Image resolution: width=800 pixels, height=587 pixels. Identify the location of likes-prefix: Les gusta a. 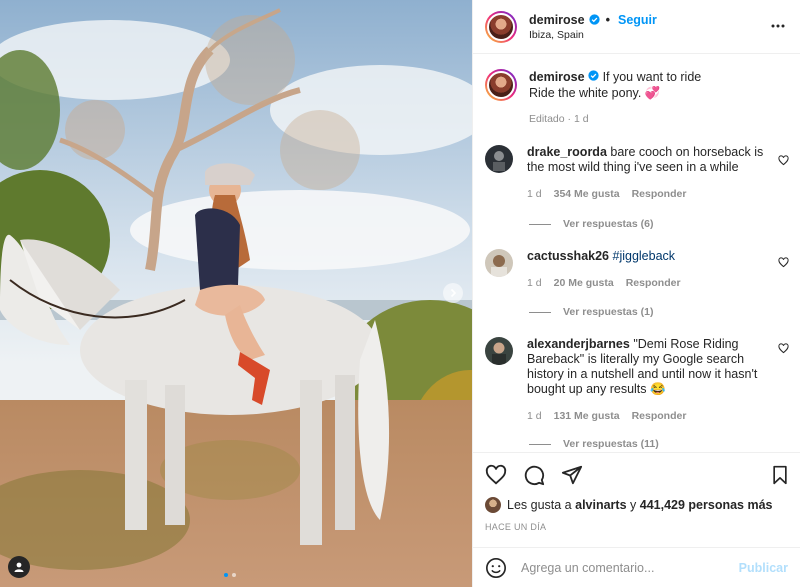
(539, 505).